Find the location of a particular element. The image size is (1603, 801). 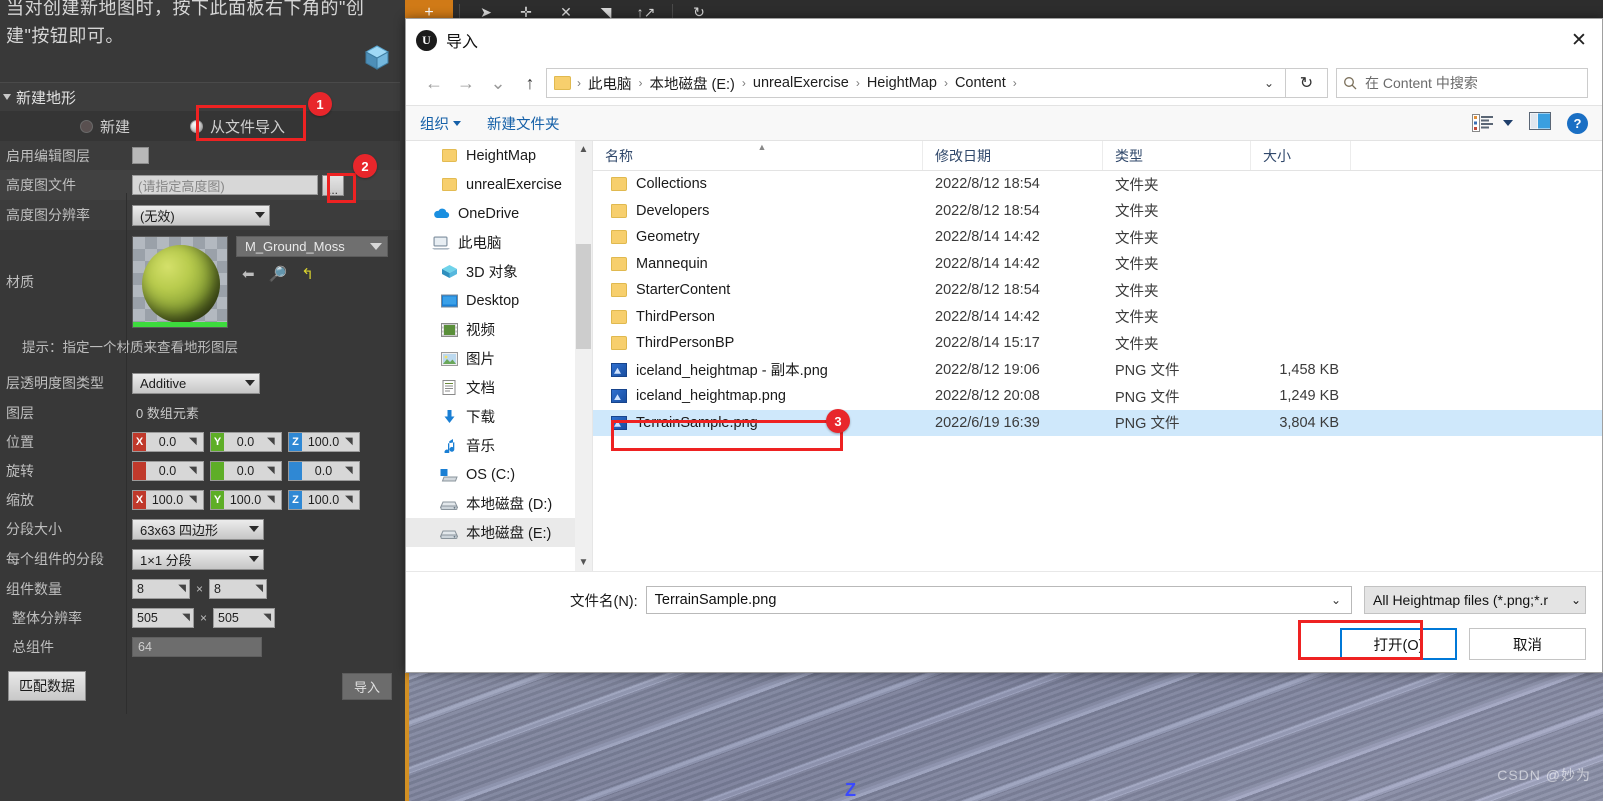

enable-edit-layers-checkbox is located at coordinates (140, 155).